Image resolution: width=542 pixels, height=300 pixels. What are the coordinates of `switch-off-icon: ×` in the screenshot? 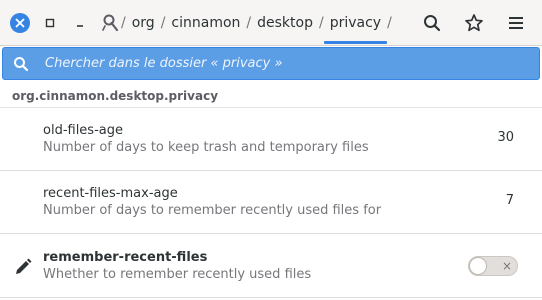 It's located at (506, 266).